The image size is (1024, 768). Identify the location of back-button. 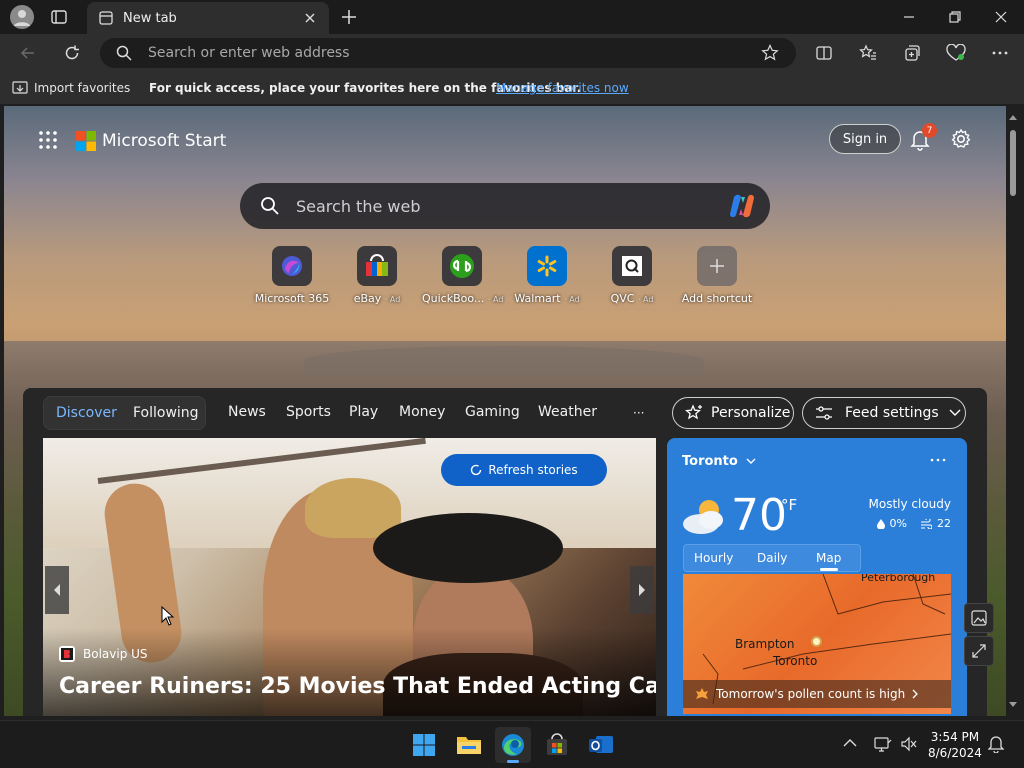
(28, 53).